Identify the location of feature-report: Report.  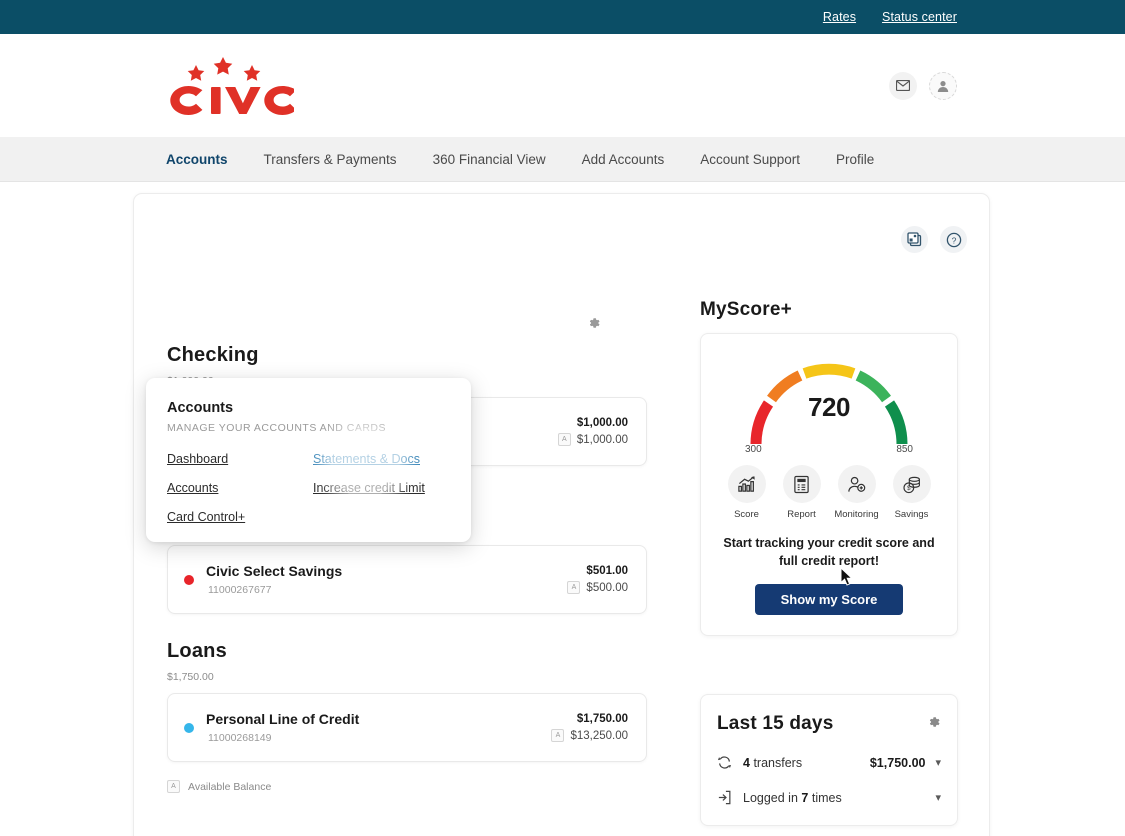
(801, 492).